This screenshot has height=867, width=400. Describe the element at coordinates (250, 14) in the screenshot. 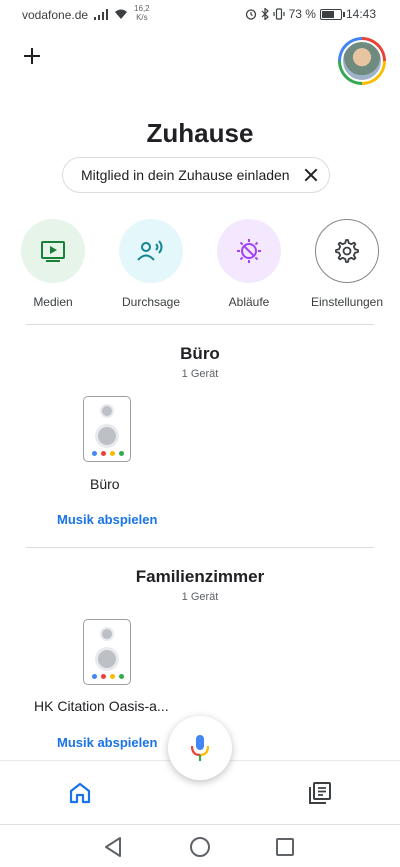

I see `alarm-icon` at that location.